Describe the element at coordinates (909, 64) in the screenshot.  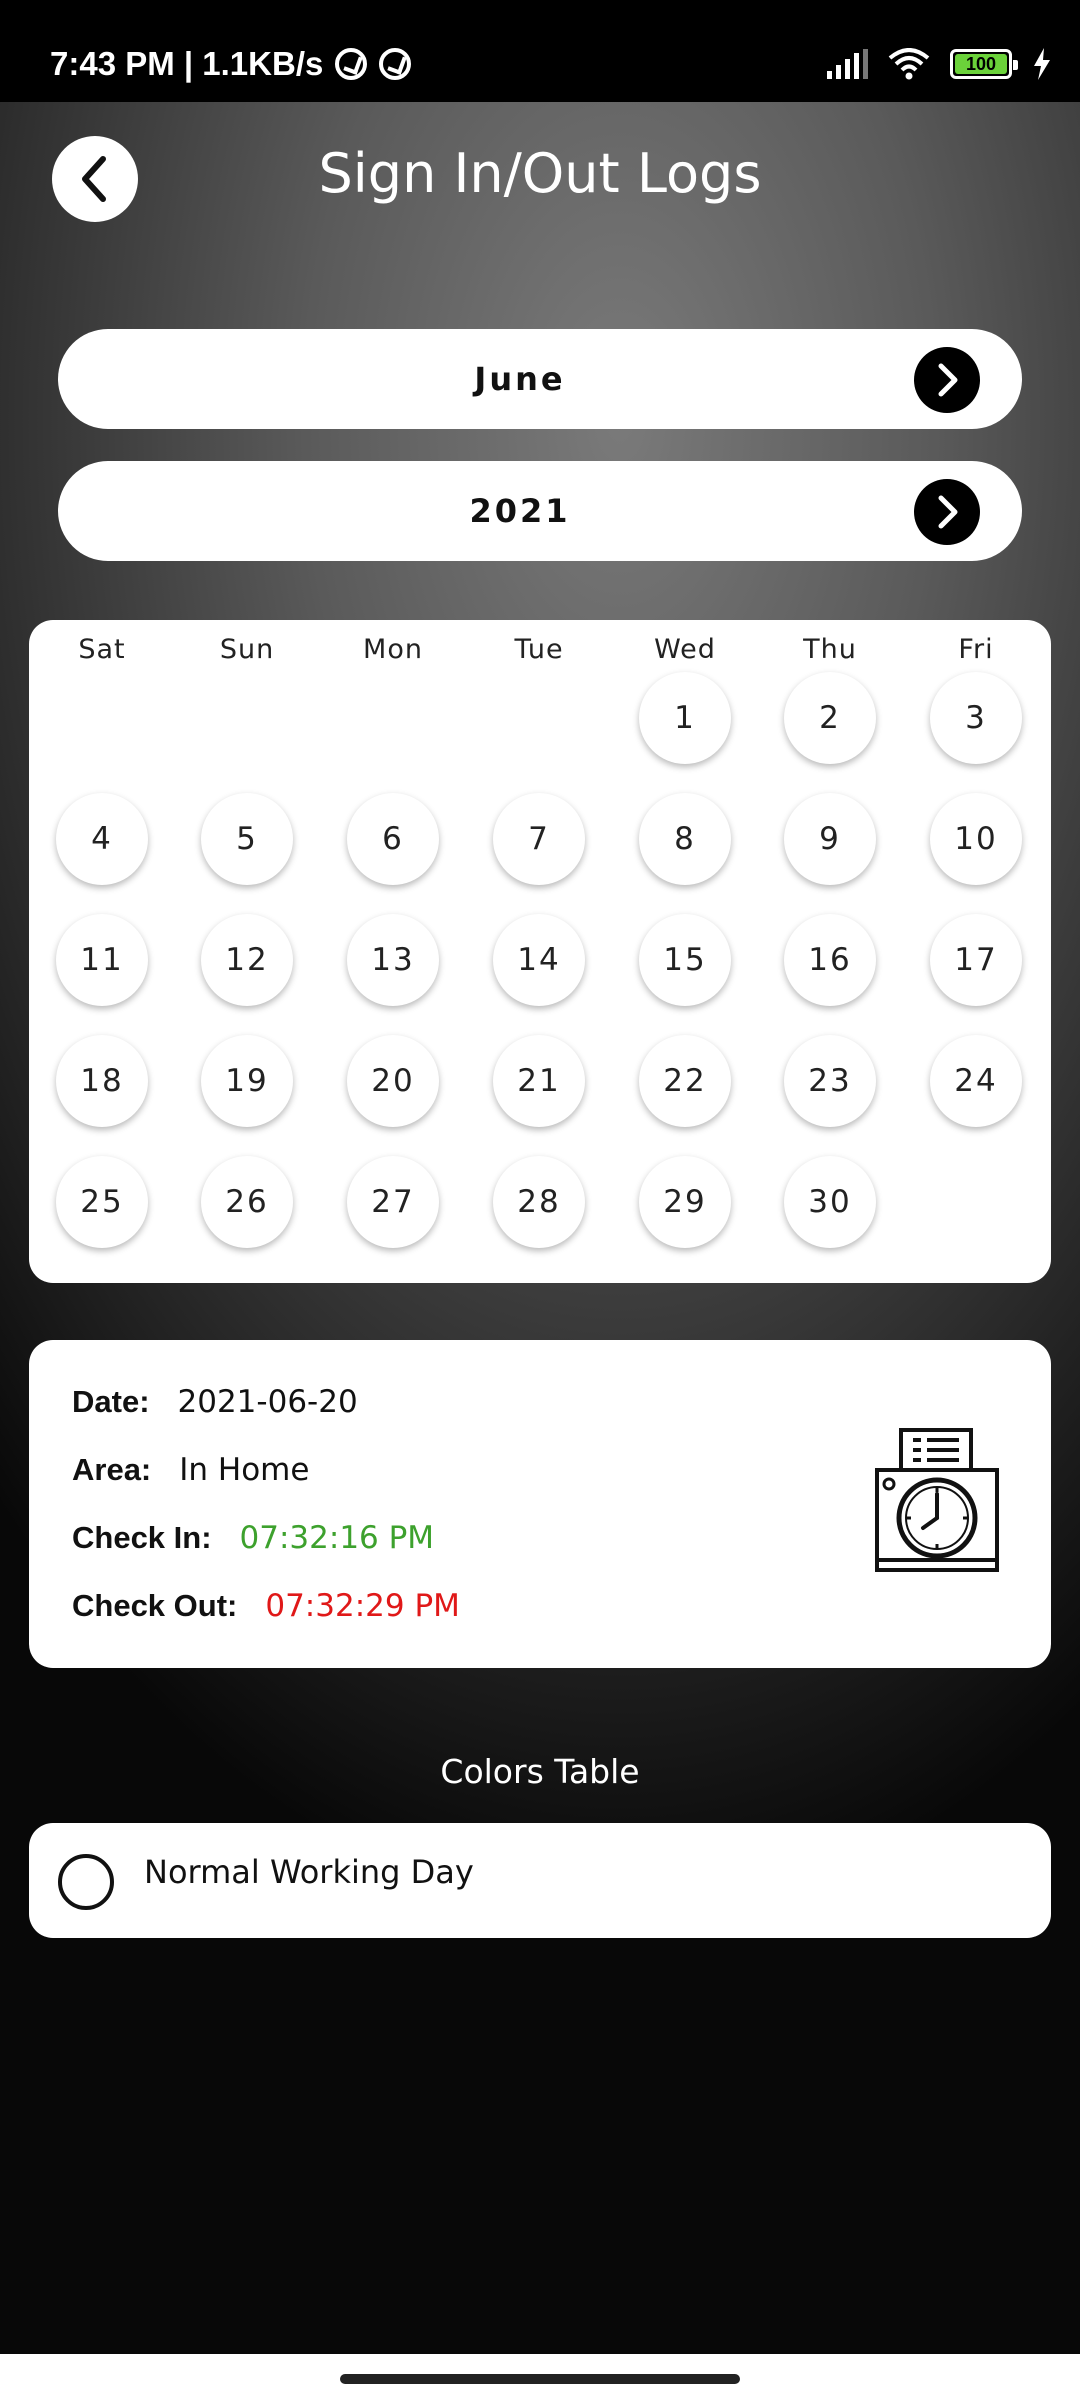
I see `wifi-icon` at that location.